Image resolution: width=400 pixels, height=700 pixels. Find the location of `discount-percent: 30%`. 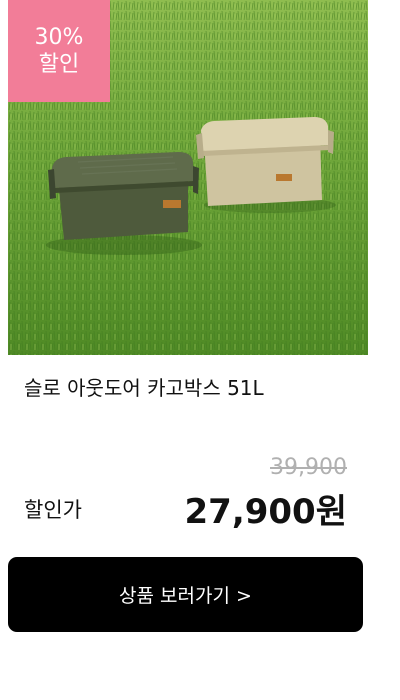

discount-percent: 30% is located at coordinates (59, 37).